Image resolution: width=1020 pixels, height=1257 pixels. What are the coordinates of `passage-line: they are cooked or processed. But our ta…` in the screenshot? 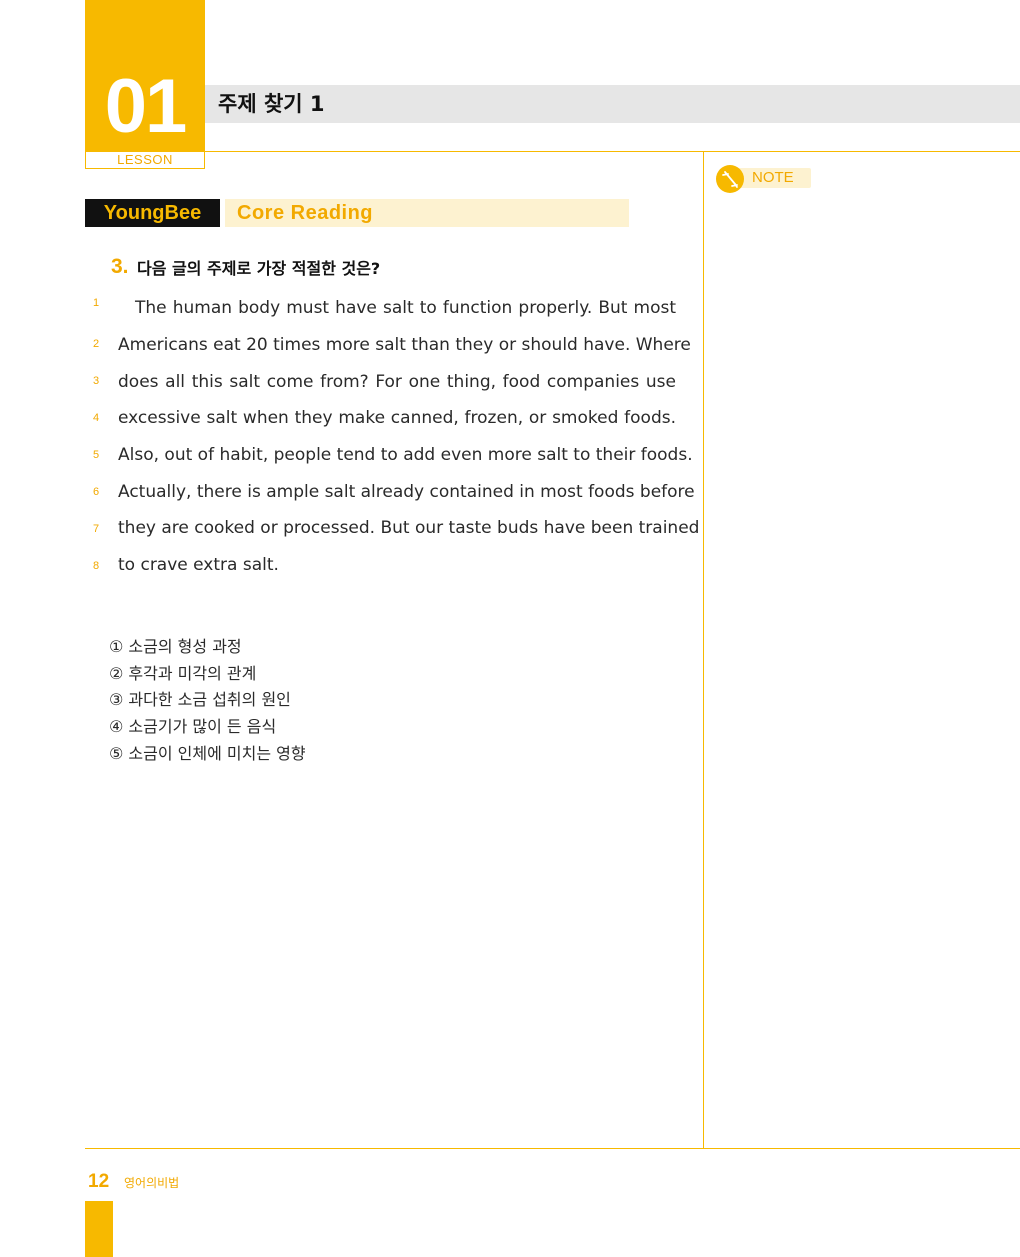 It's located at (409, 528).